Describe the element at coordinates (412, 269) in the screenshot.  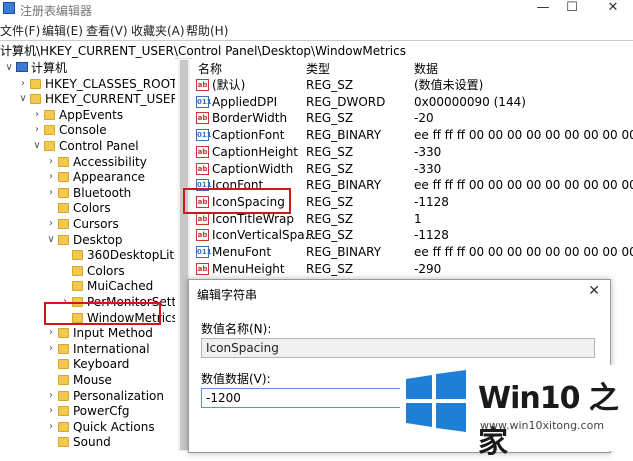
I see `value-row: ab MenuHeight REG_SZ -290` at that location.